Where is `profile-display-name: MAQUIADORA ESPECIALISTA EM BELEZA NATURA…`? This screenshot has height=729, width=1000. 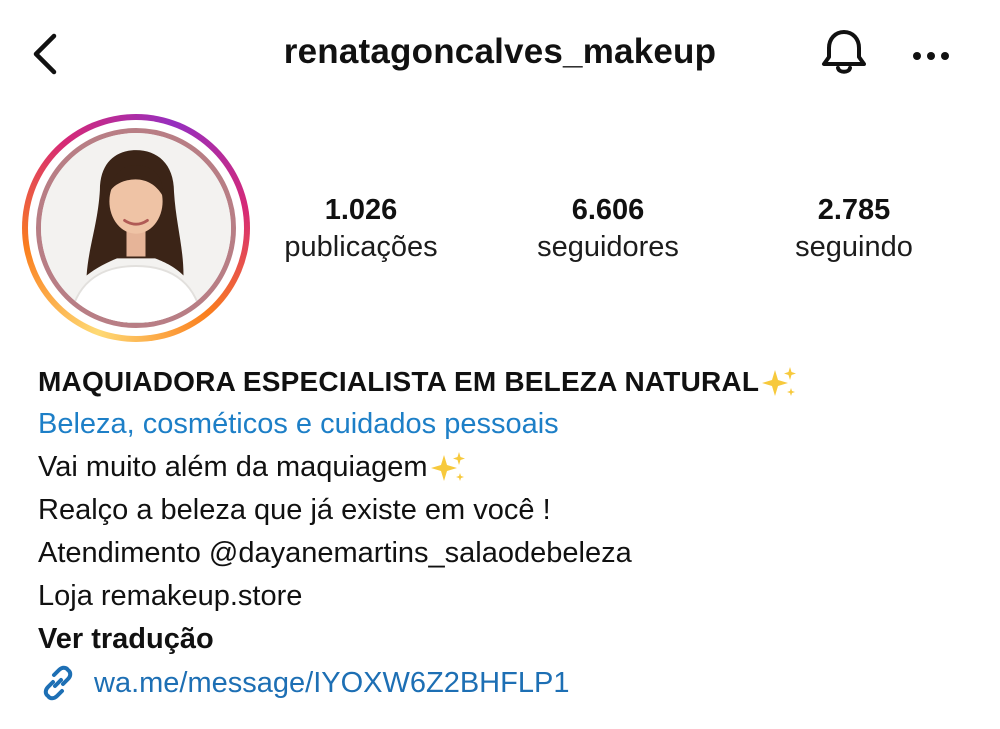
profile-display-name: MAQUIADORA ESPECIALISTA EM BELEZA NATURA… is located at coordinates (399, 381).